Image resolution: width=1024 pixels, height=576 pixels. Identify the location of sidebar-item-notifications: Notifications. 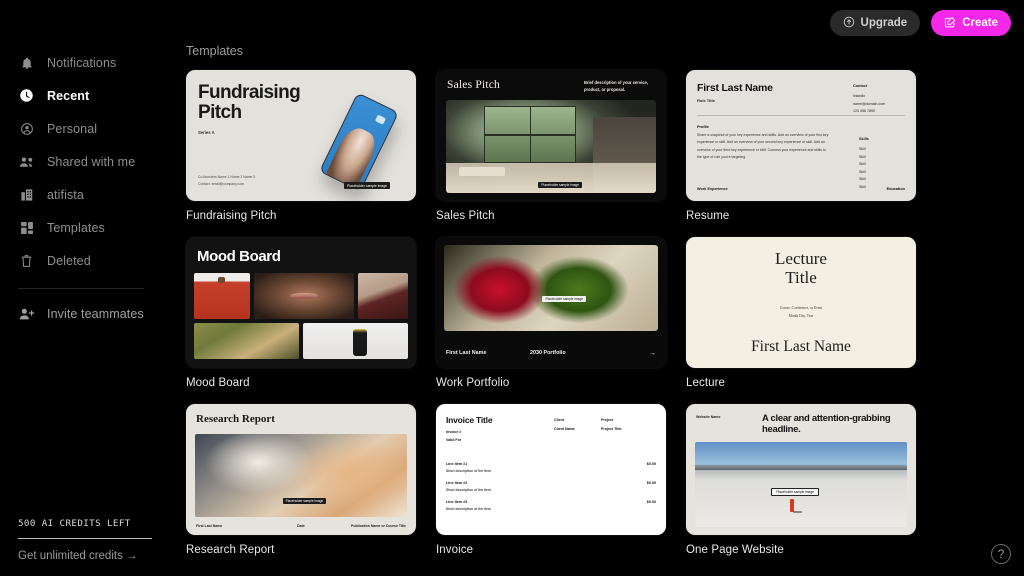
(84, 62).